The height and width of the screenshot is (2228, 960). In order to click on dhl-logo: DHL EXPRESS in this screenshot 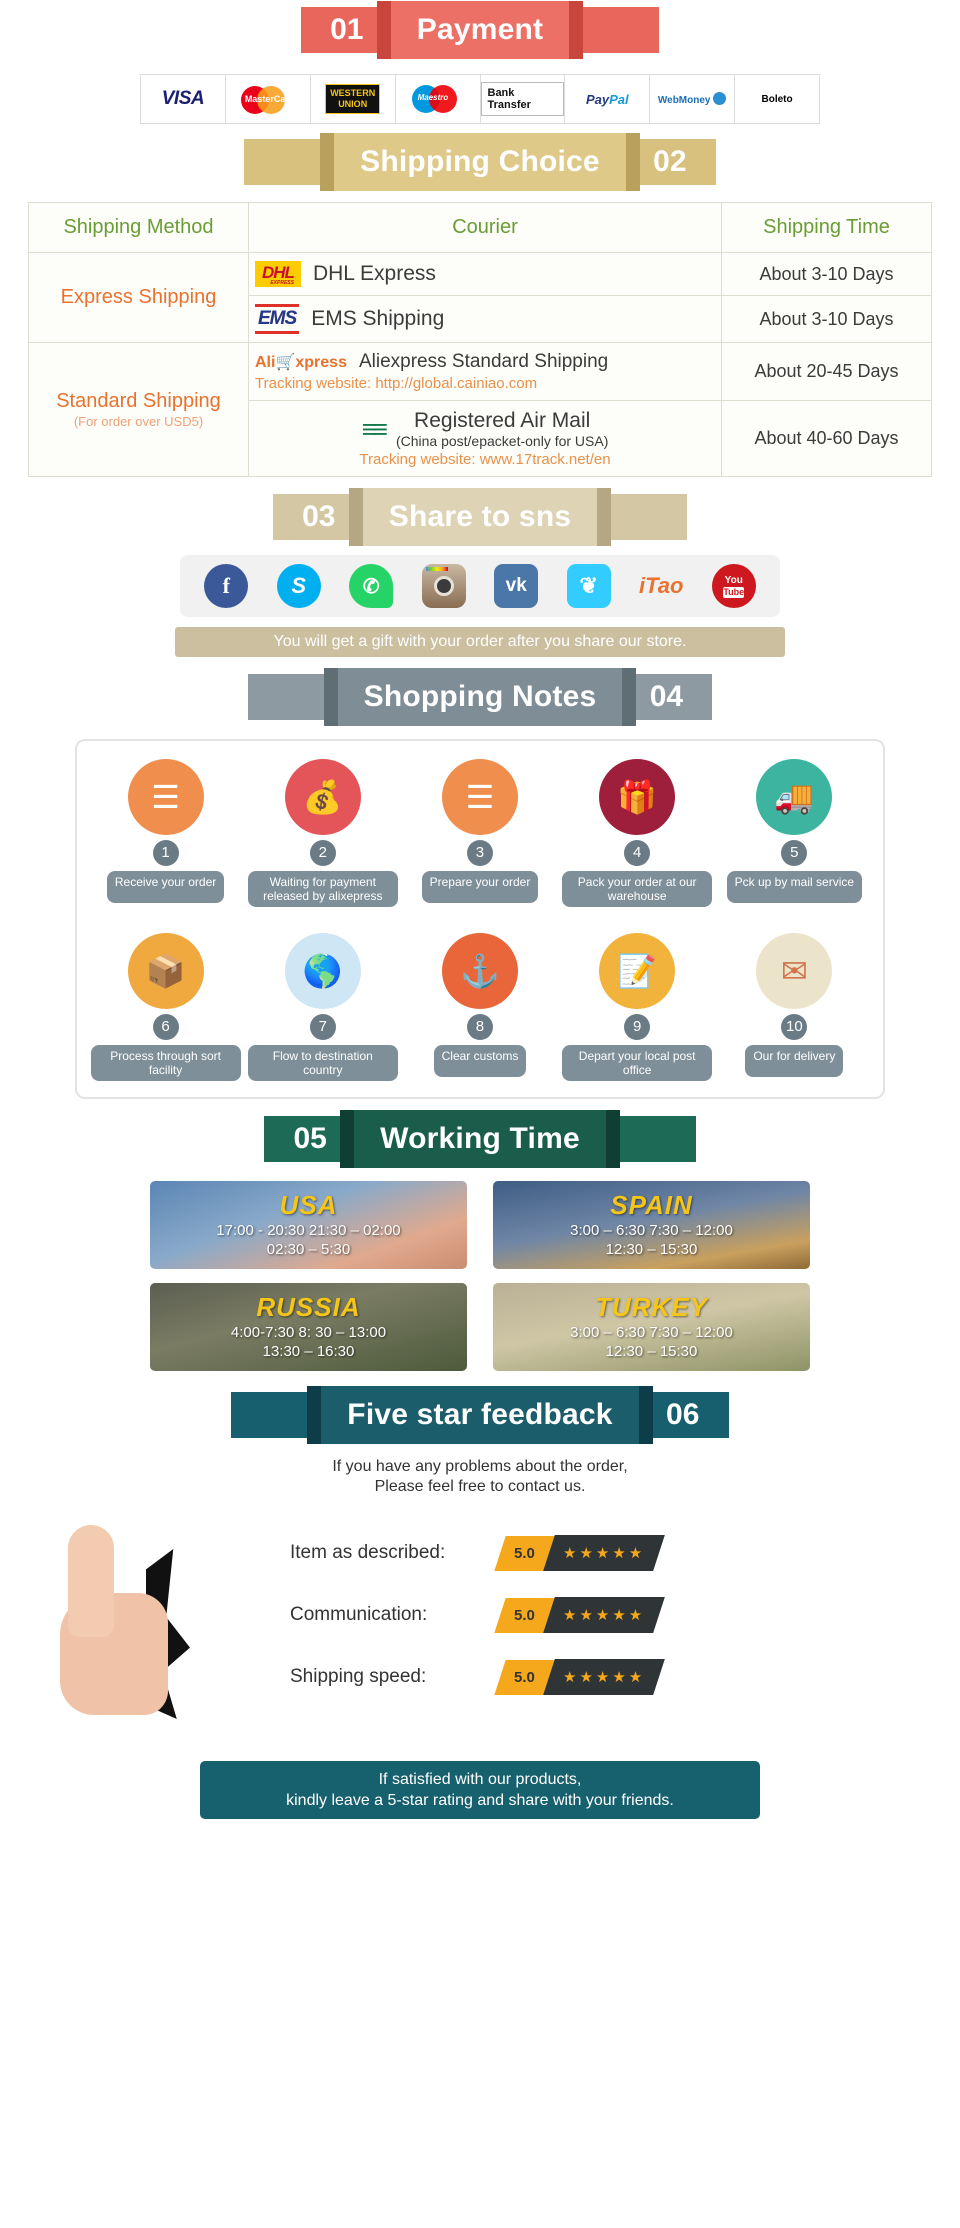, I will do `click(278, 274)`.